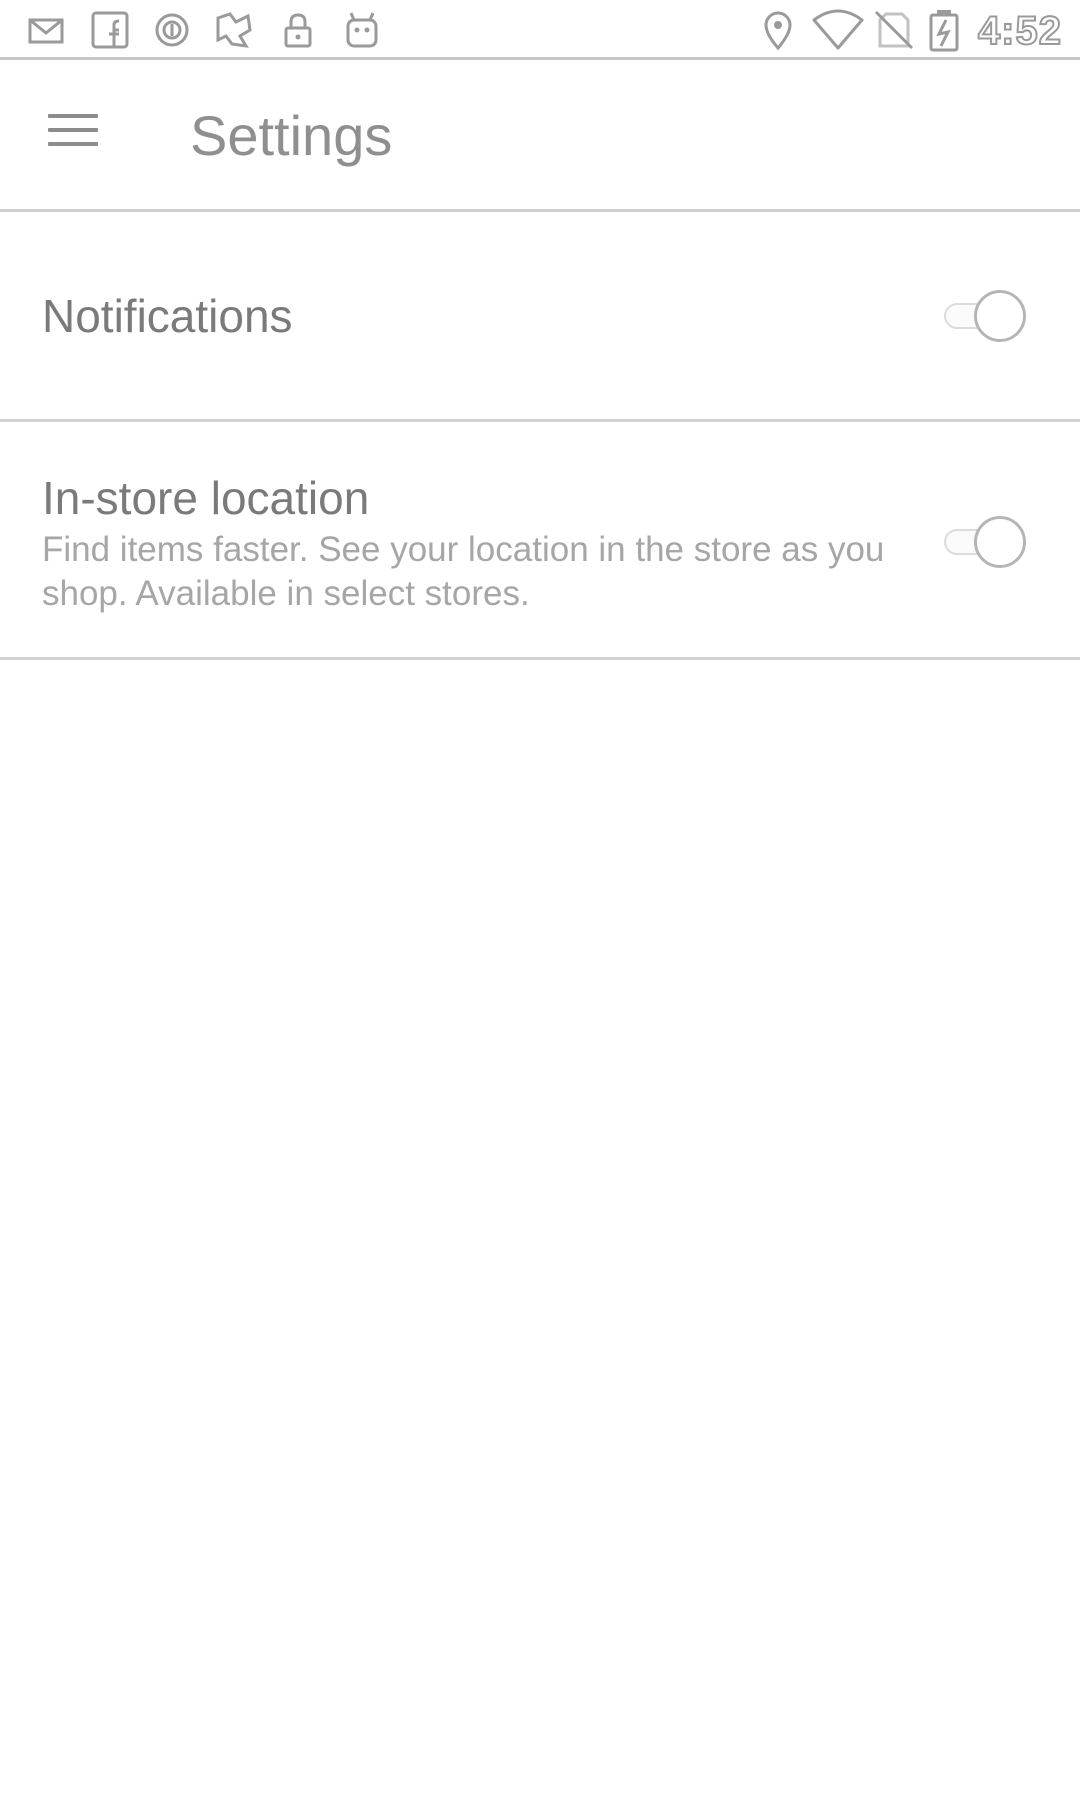 This screenshot has width=1080, height=1794. I want to click on status-time: 4:52, so click(1019, 31).